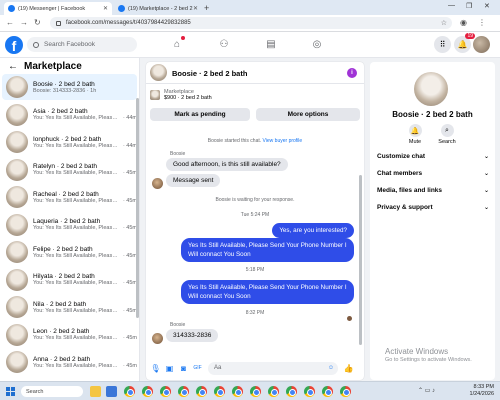  What do you see at coordinates (360, 260) in the screenshot?
I see `chat-scrollbar` at bounding box center [360, 260].